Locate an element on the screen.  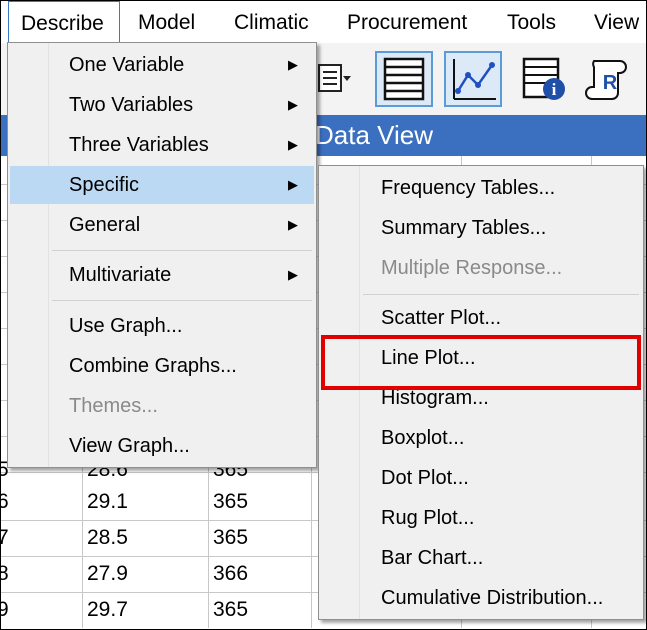
grid-cell-row-number: 6 is located at coordinates (4, 502).